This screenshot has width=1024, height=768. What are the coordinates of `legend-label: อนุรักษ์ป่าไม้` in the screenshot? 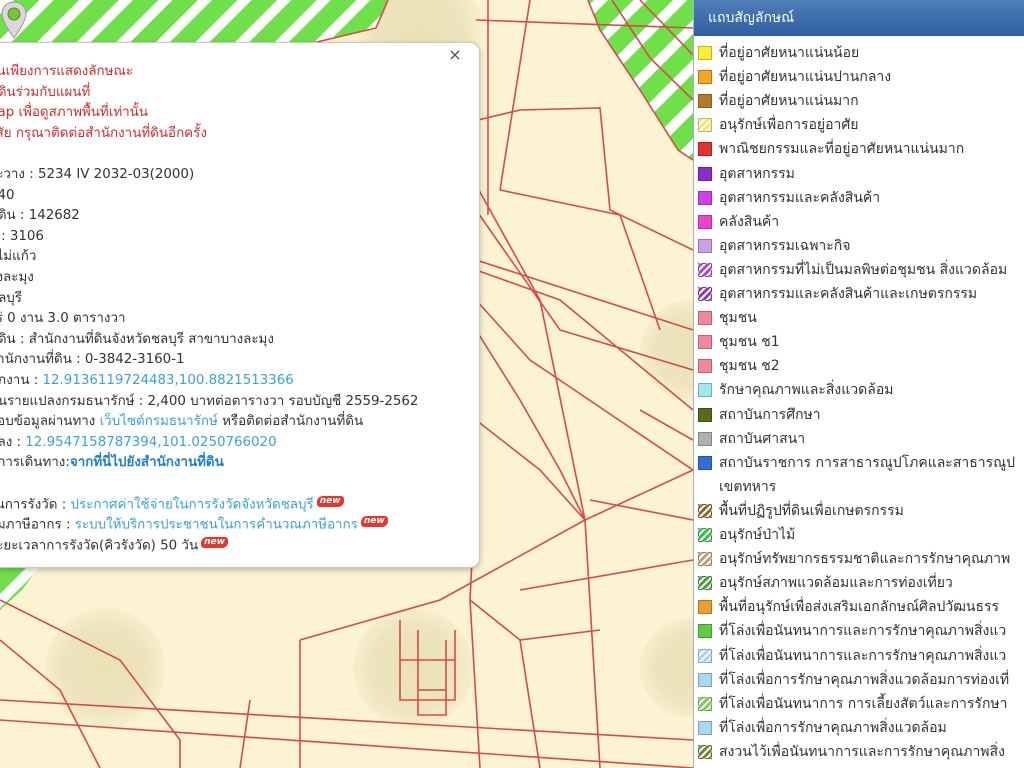 It's located at (757, 535).